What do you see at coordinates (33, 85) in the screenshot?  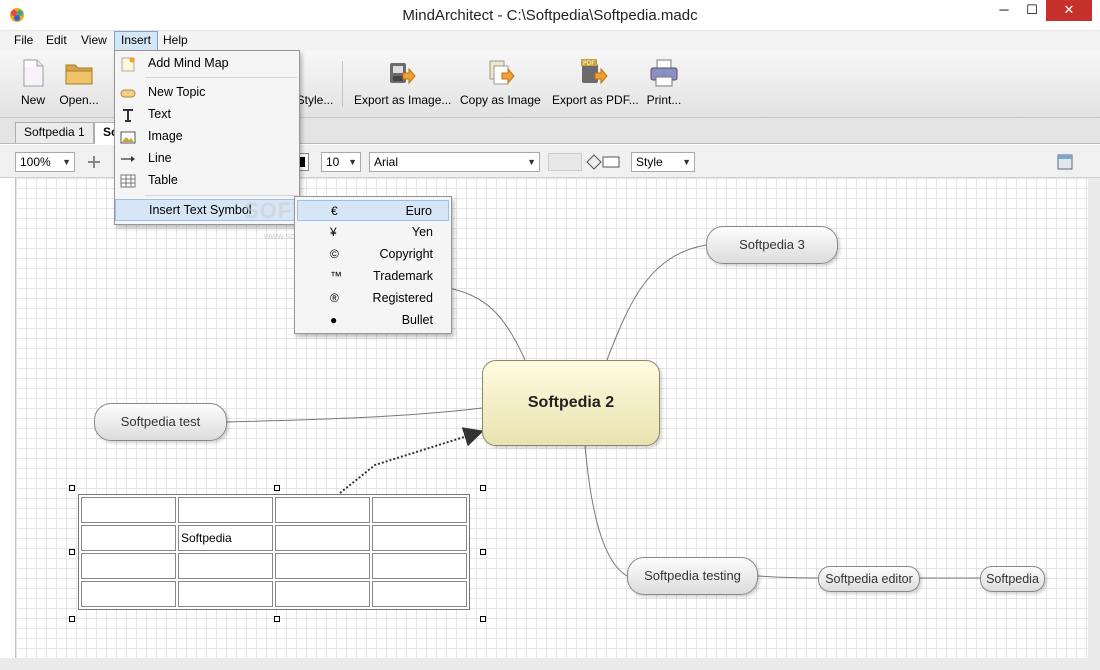 I see `new-button: New` at bounding box center [33, 85].